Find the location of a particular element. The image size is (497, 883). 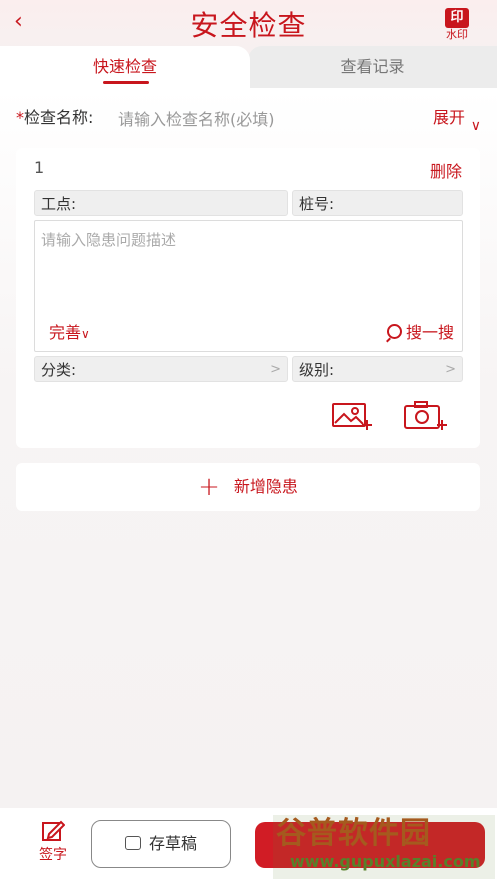

description-input is located at coordinates (246, 264).